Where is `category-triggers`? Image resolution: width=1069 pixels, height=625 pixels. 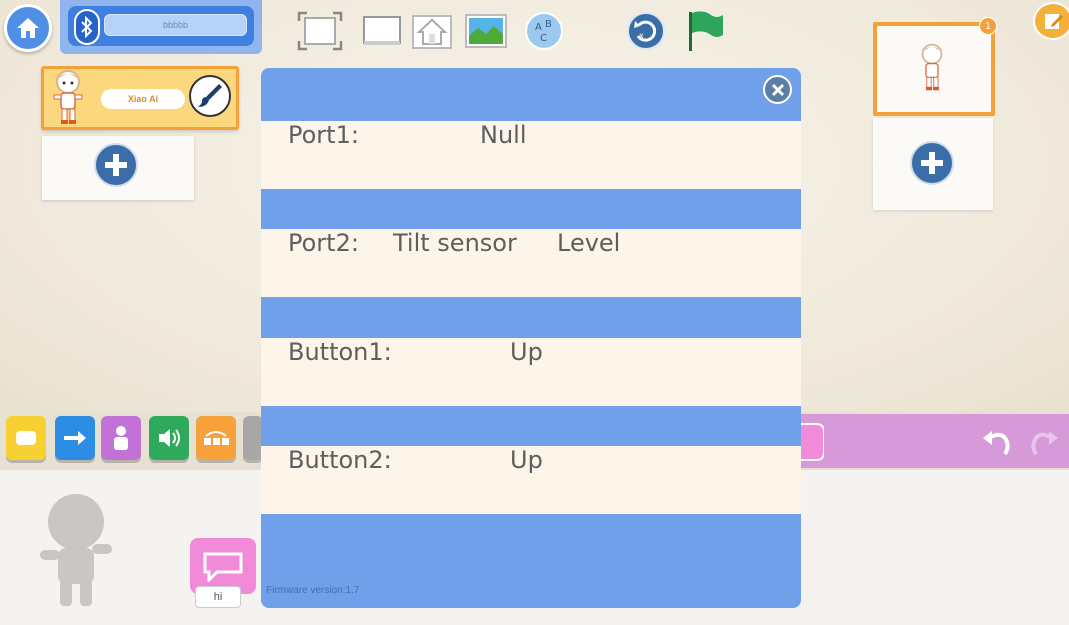 category-triggers is located at coordinates (26, 438).